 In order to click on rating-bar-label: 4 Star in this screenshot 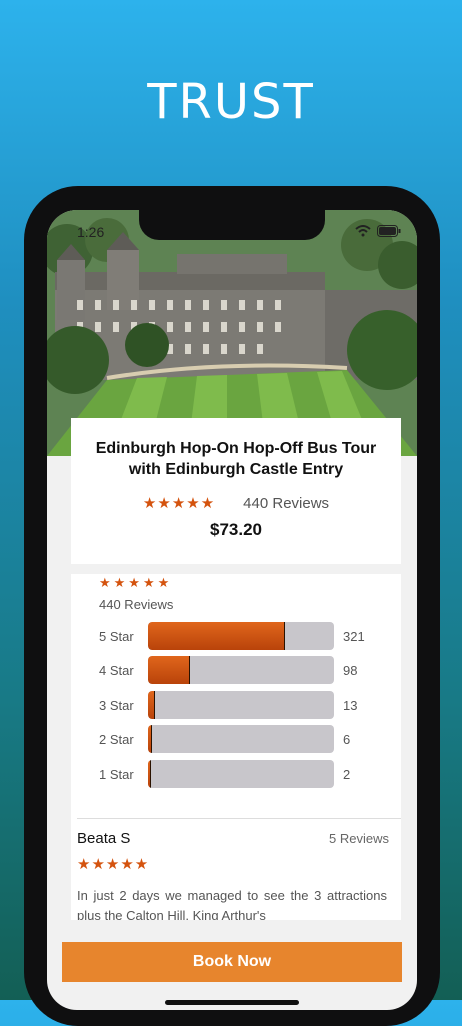, I will do `click(116, 670)`.